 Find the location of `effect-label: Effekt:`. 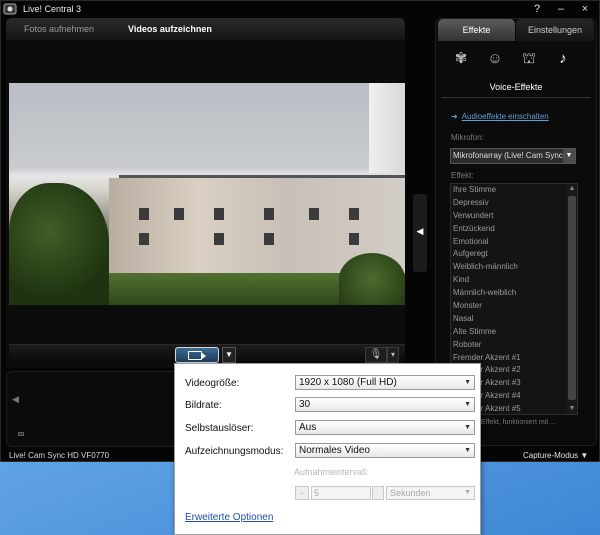

effect-label: Effekt: is located at coordinates (462, 175).